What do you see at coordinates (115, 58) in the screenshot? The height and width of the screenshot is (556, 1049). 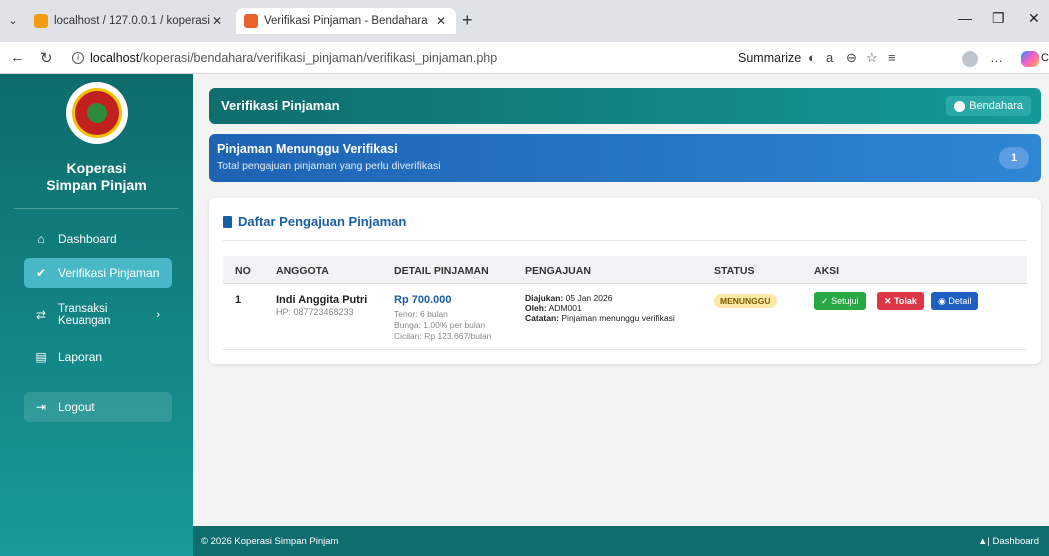 I see `url-host: localhost` at bounding box center [115, 58].